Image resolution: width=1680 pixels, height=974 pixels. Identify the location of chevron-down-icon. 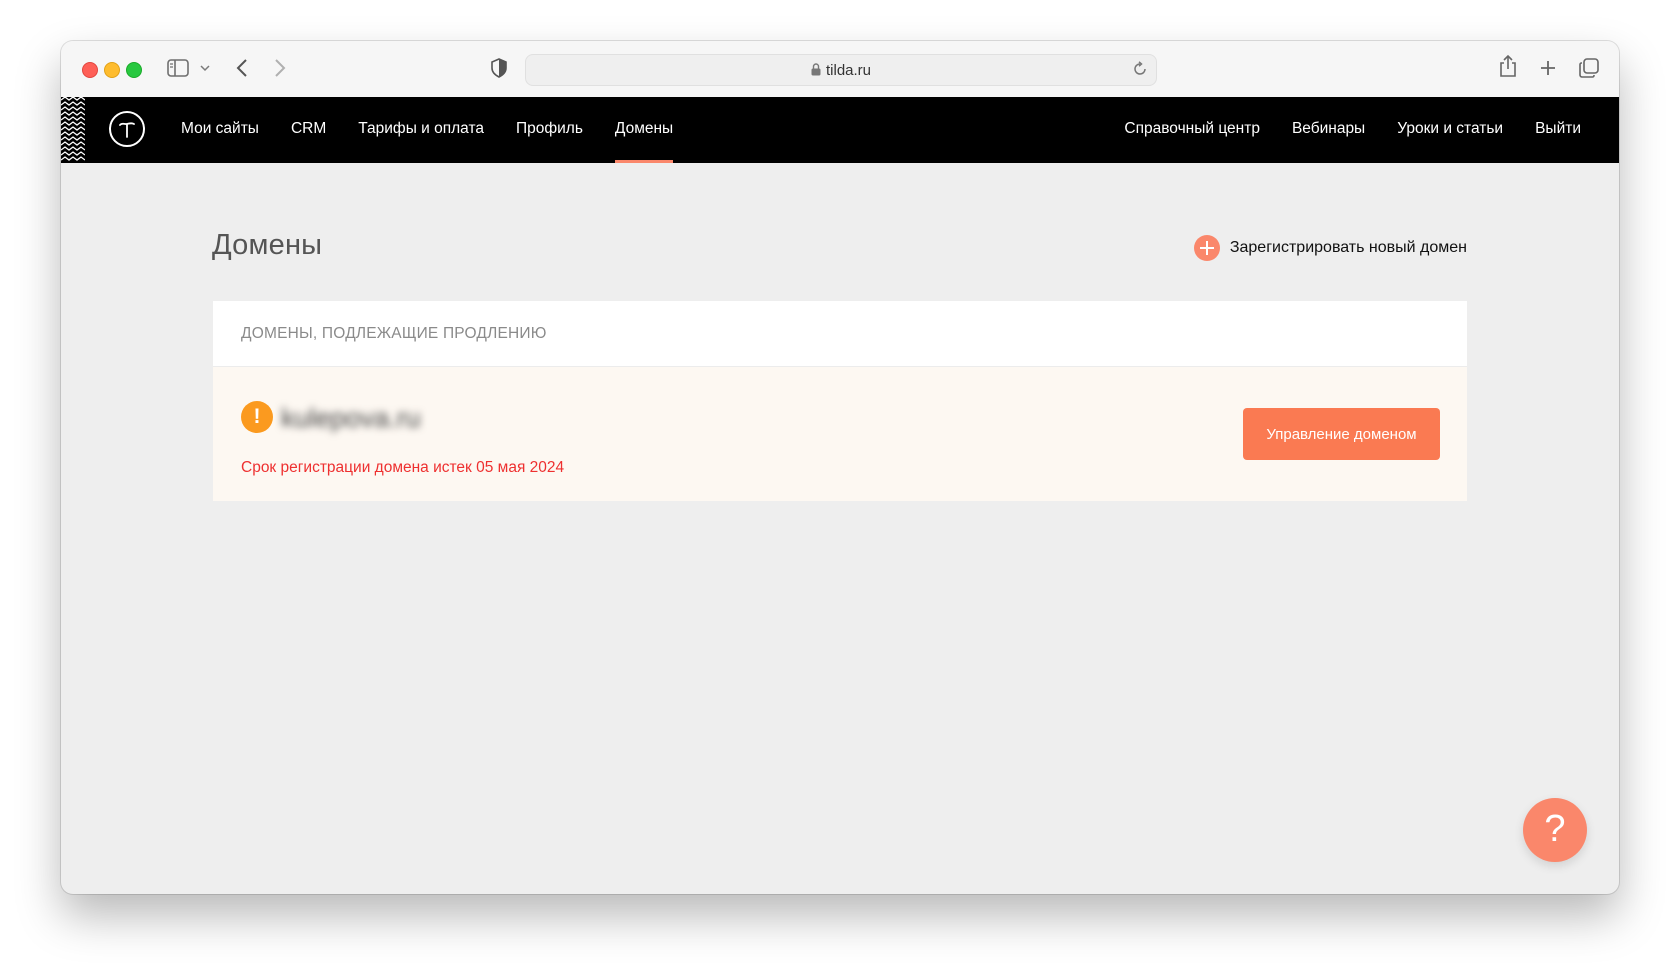
(205, 68).